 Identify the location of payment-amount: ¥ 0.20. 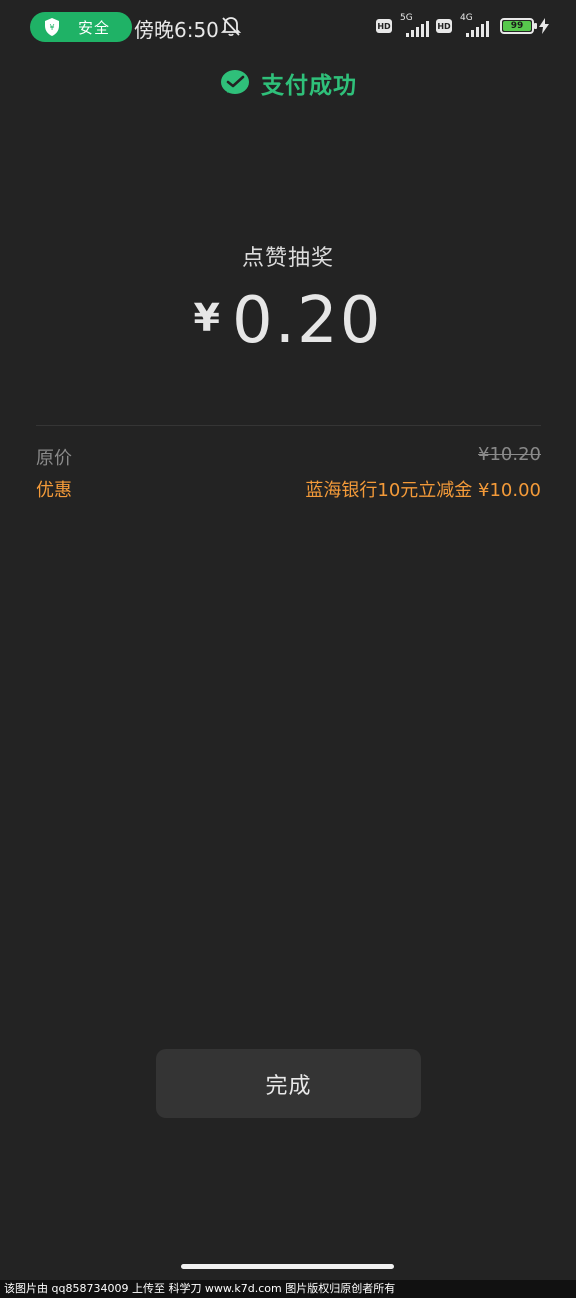
(288, 321).